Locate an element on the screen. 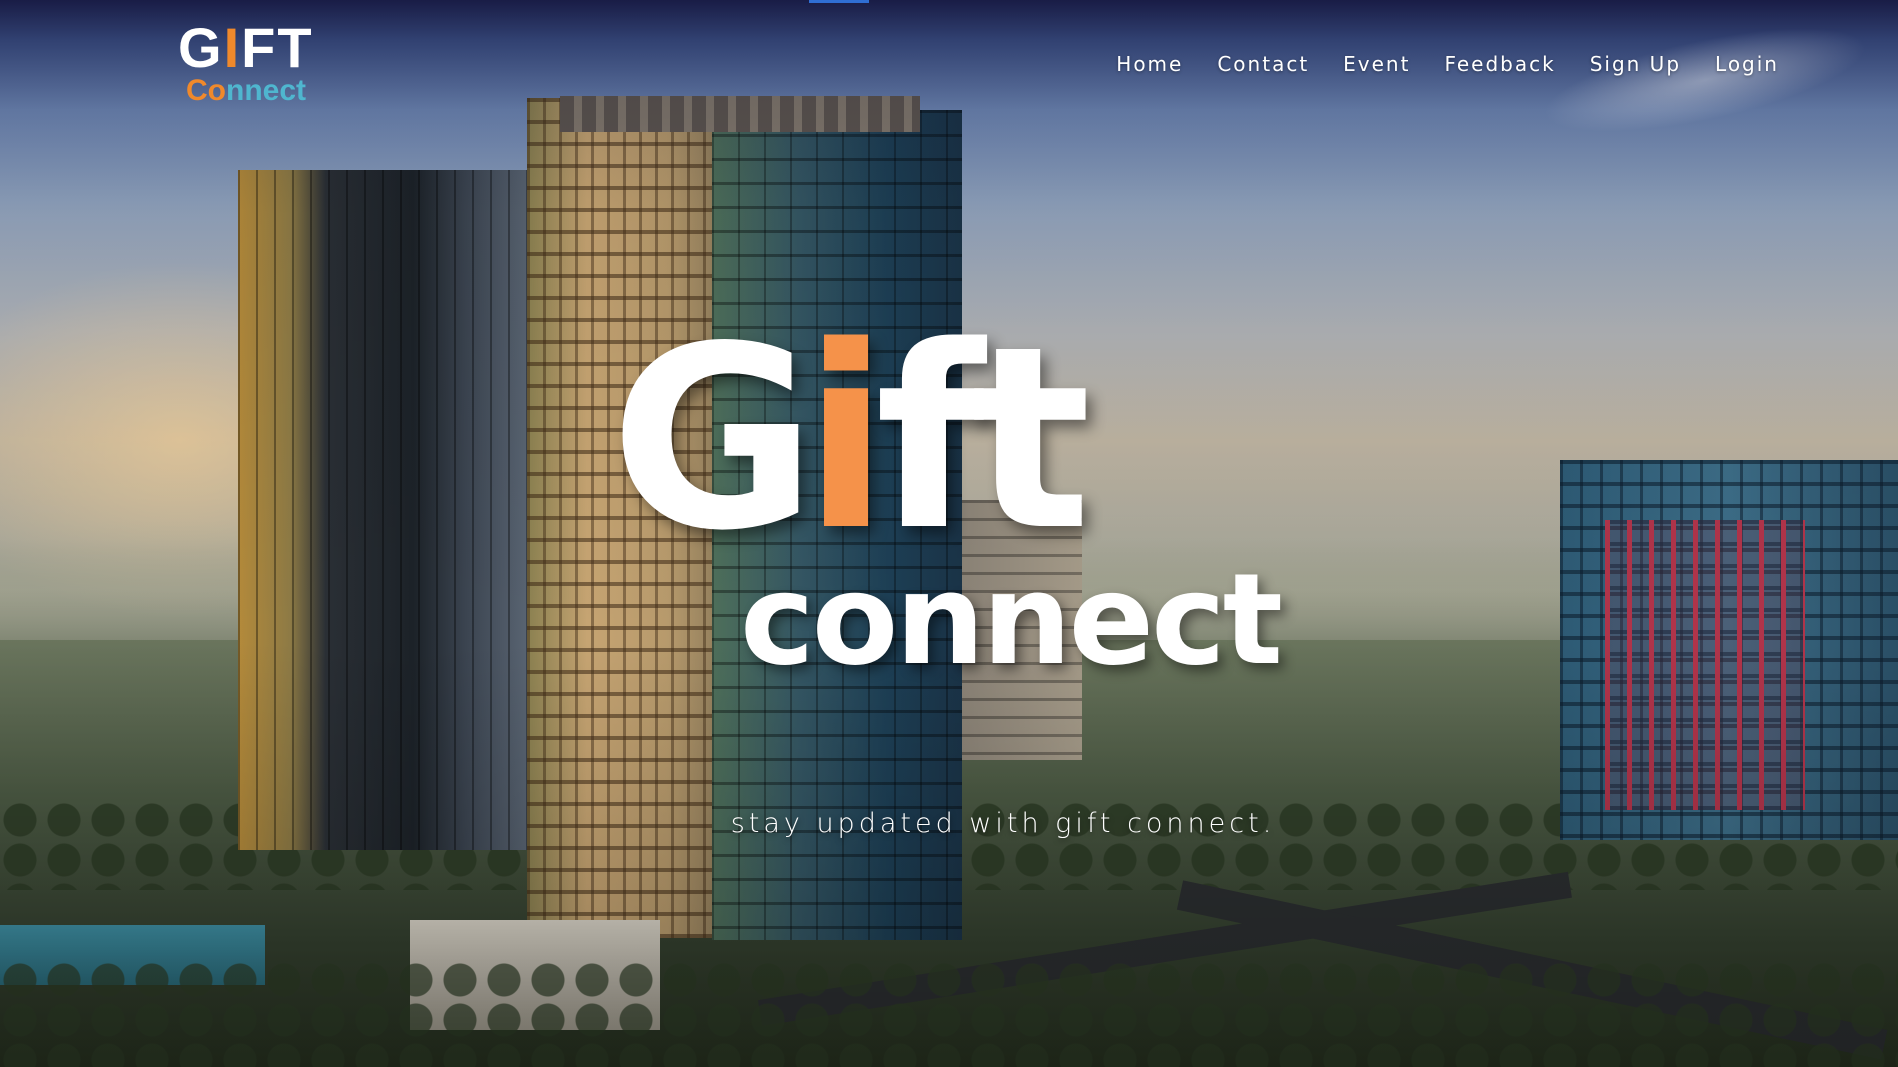 The image size is (1898, 1067). nav-contact: Contact is located at coordinates (1263, 64).